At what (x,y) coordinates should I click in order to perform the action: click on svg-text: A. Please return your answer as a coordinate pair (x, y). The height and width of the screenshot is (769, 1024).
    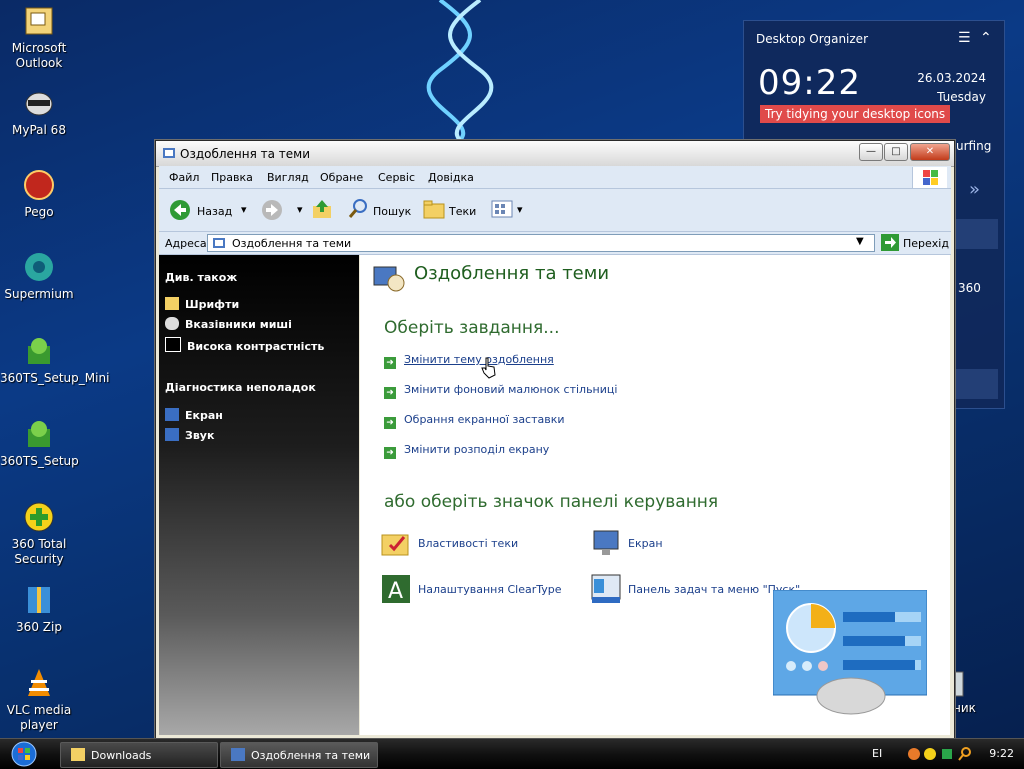
    Looking at the image, I should click on (395, 591).